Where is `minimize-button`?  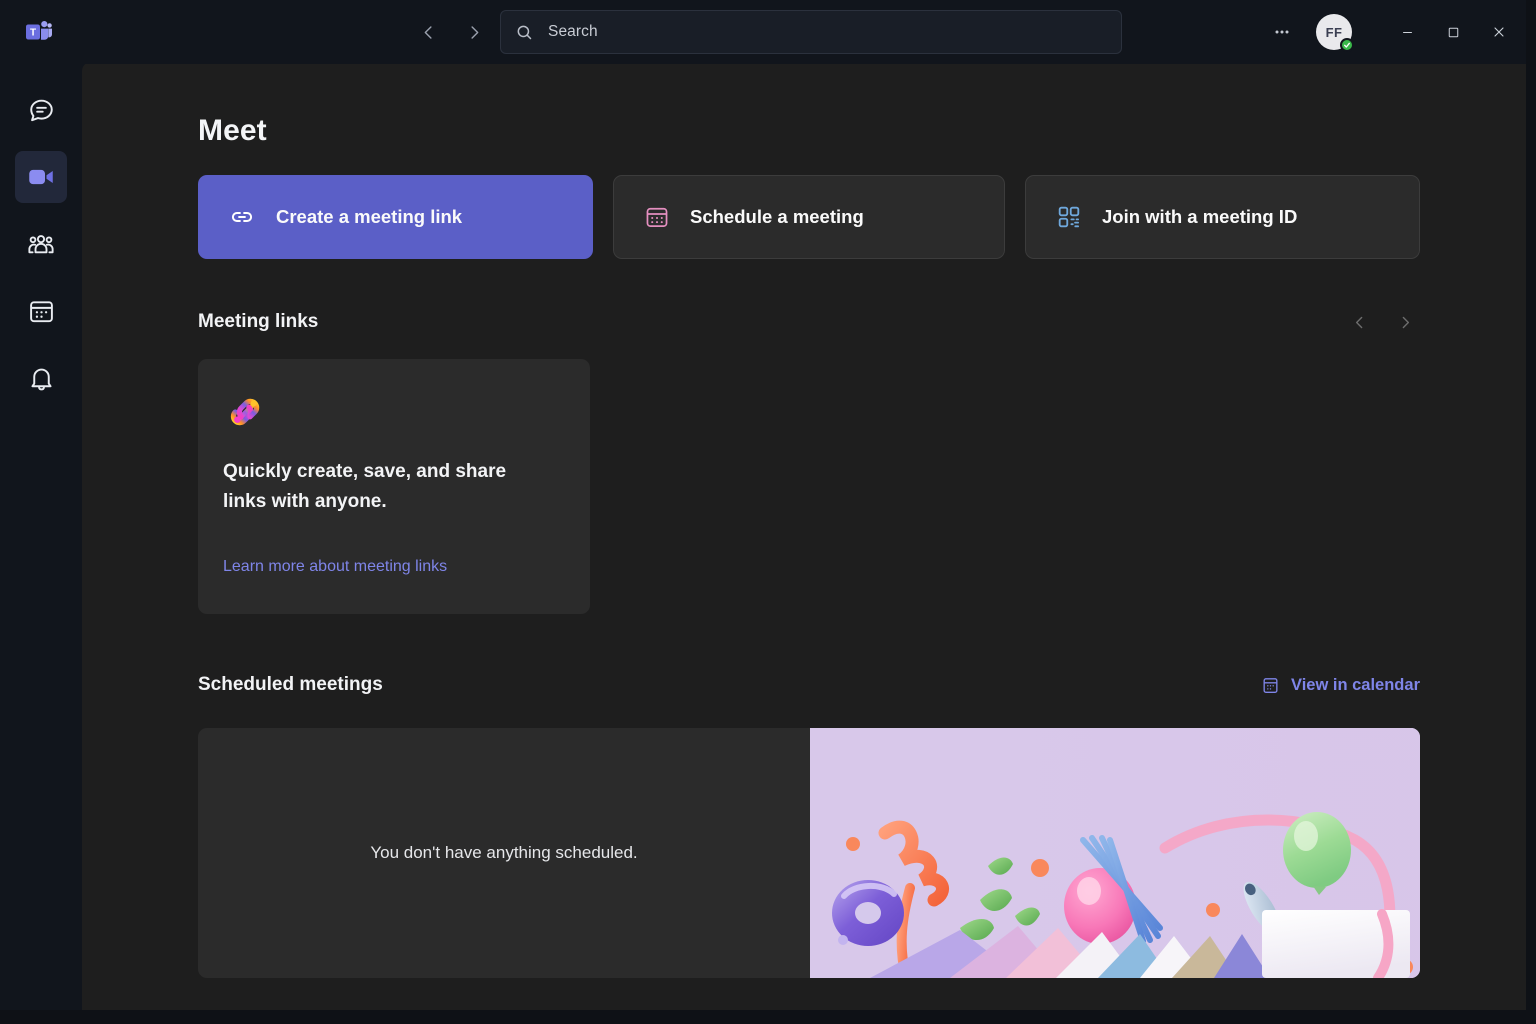 minimize-button is located at coordinates (1407, 32).